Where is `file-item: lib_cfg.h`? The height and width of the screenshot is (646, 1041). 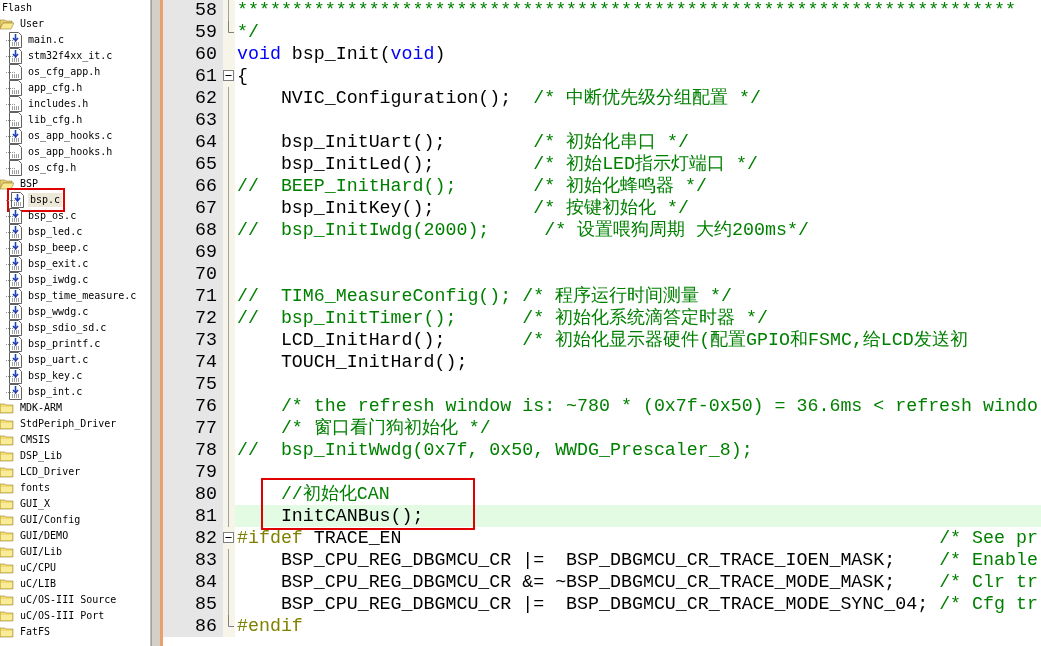 file-item: lib_cfg.h is located at coordinates (55, 120).